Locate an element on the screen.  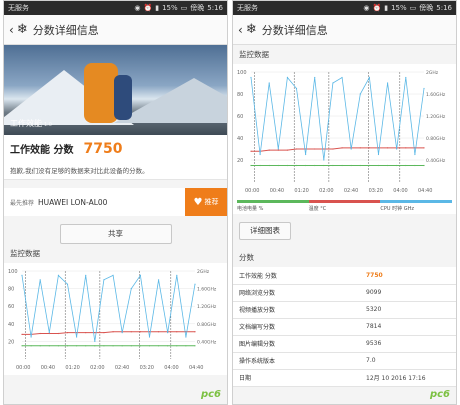
device-prefix: 最先推荐 is located at coordinates (22, 203).